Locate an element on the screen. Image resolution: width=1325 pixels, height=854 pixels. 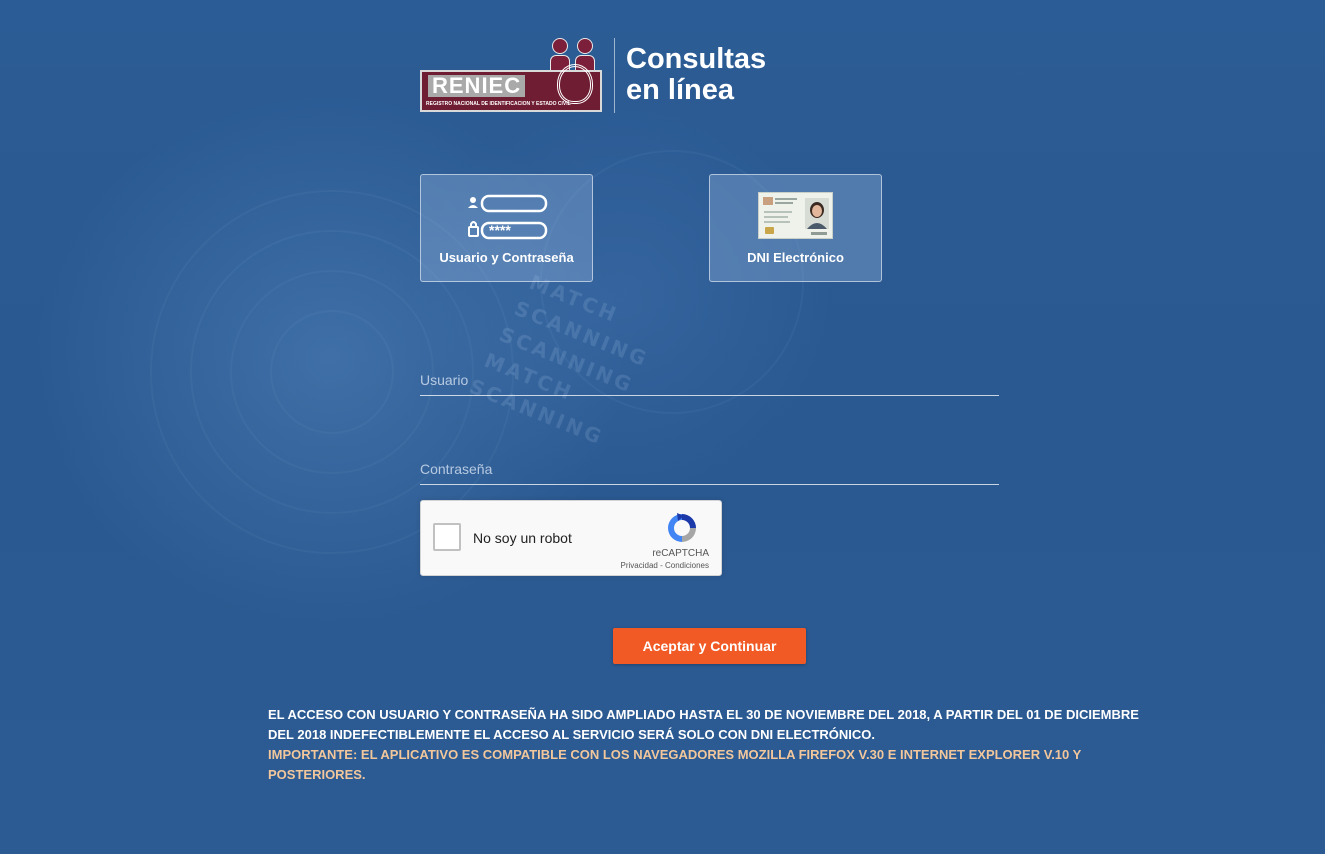
recaptcha-privacy-link: Privacidad is located at coordinates (639, 565).